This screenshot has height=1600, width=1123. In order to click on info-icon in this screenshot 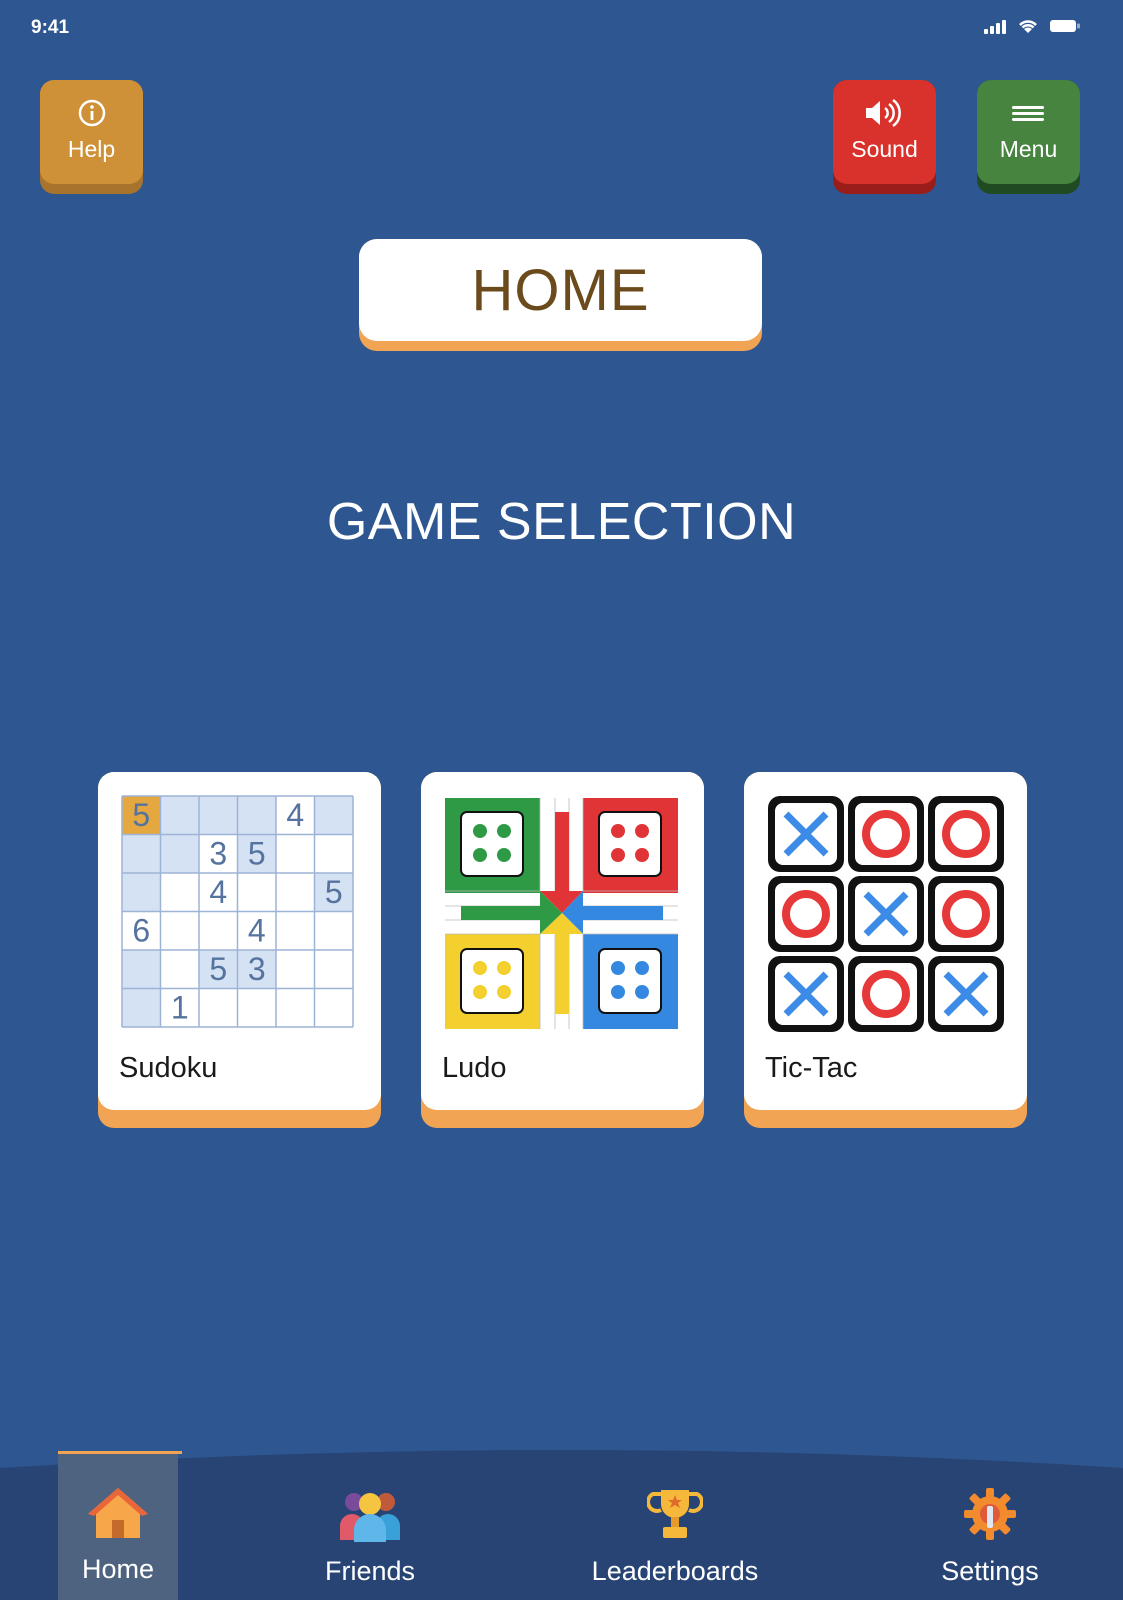, I will do `click(91, 113)`.